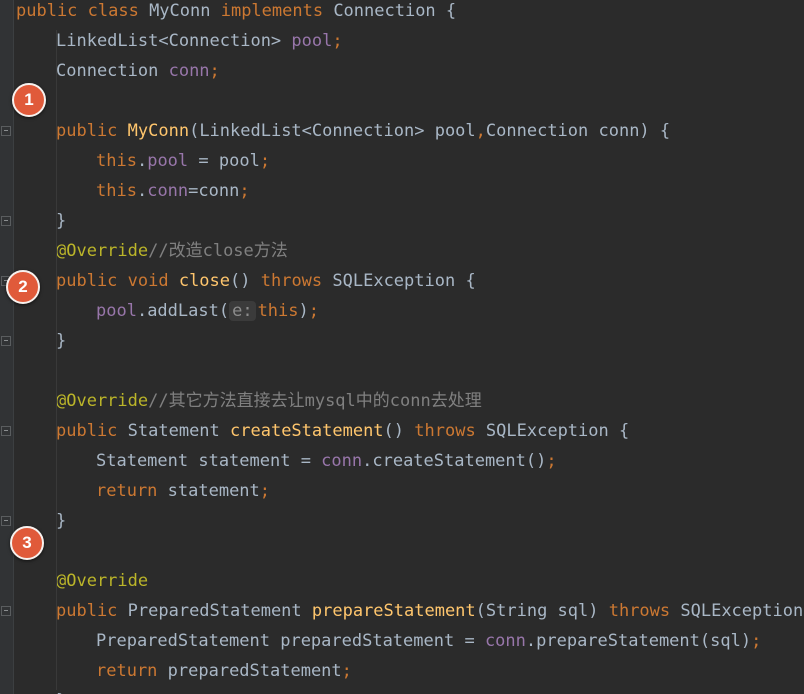  Describe the element at coordinates (542, 611) in the screenshot. I see `code-token: (String sql)` at that location.